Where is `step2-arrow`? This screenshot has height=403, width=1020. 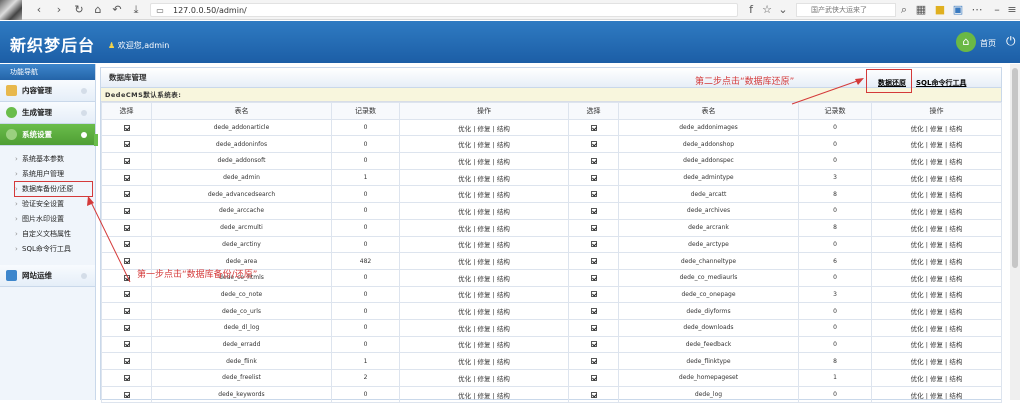
step2-arrow is located at coordinates (826, 92).